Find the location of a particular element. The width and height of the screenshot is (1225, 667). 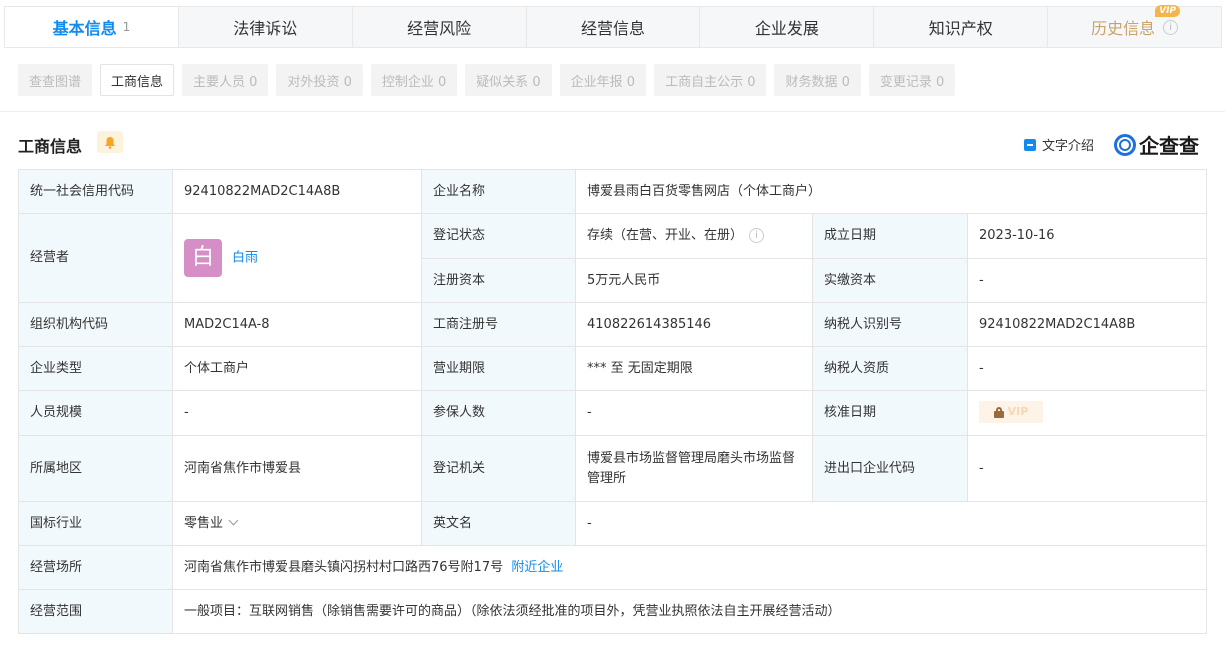

address-value: 河南省焦作市博爱县磨头镇闪拐村村口路西76号附17号 is located at coordinates (344, 567).